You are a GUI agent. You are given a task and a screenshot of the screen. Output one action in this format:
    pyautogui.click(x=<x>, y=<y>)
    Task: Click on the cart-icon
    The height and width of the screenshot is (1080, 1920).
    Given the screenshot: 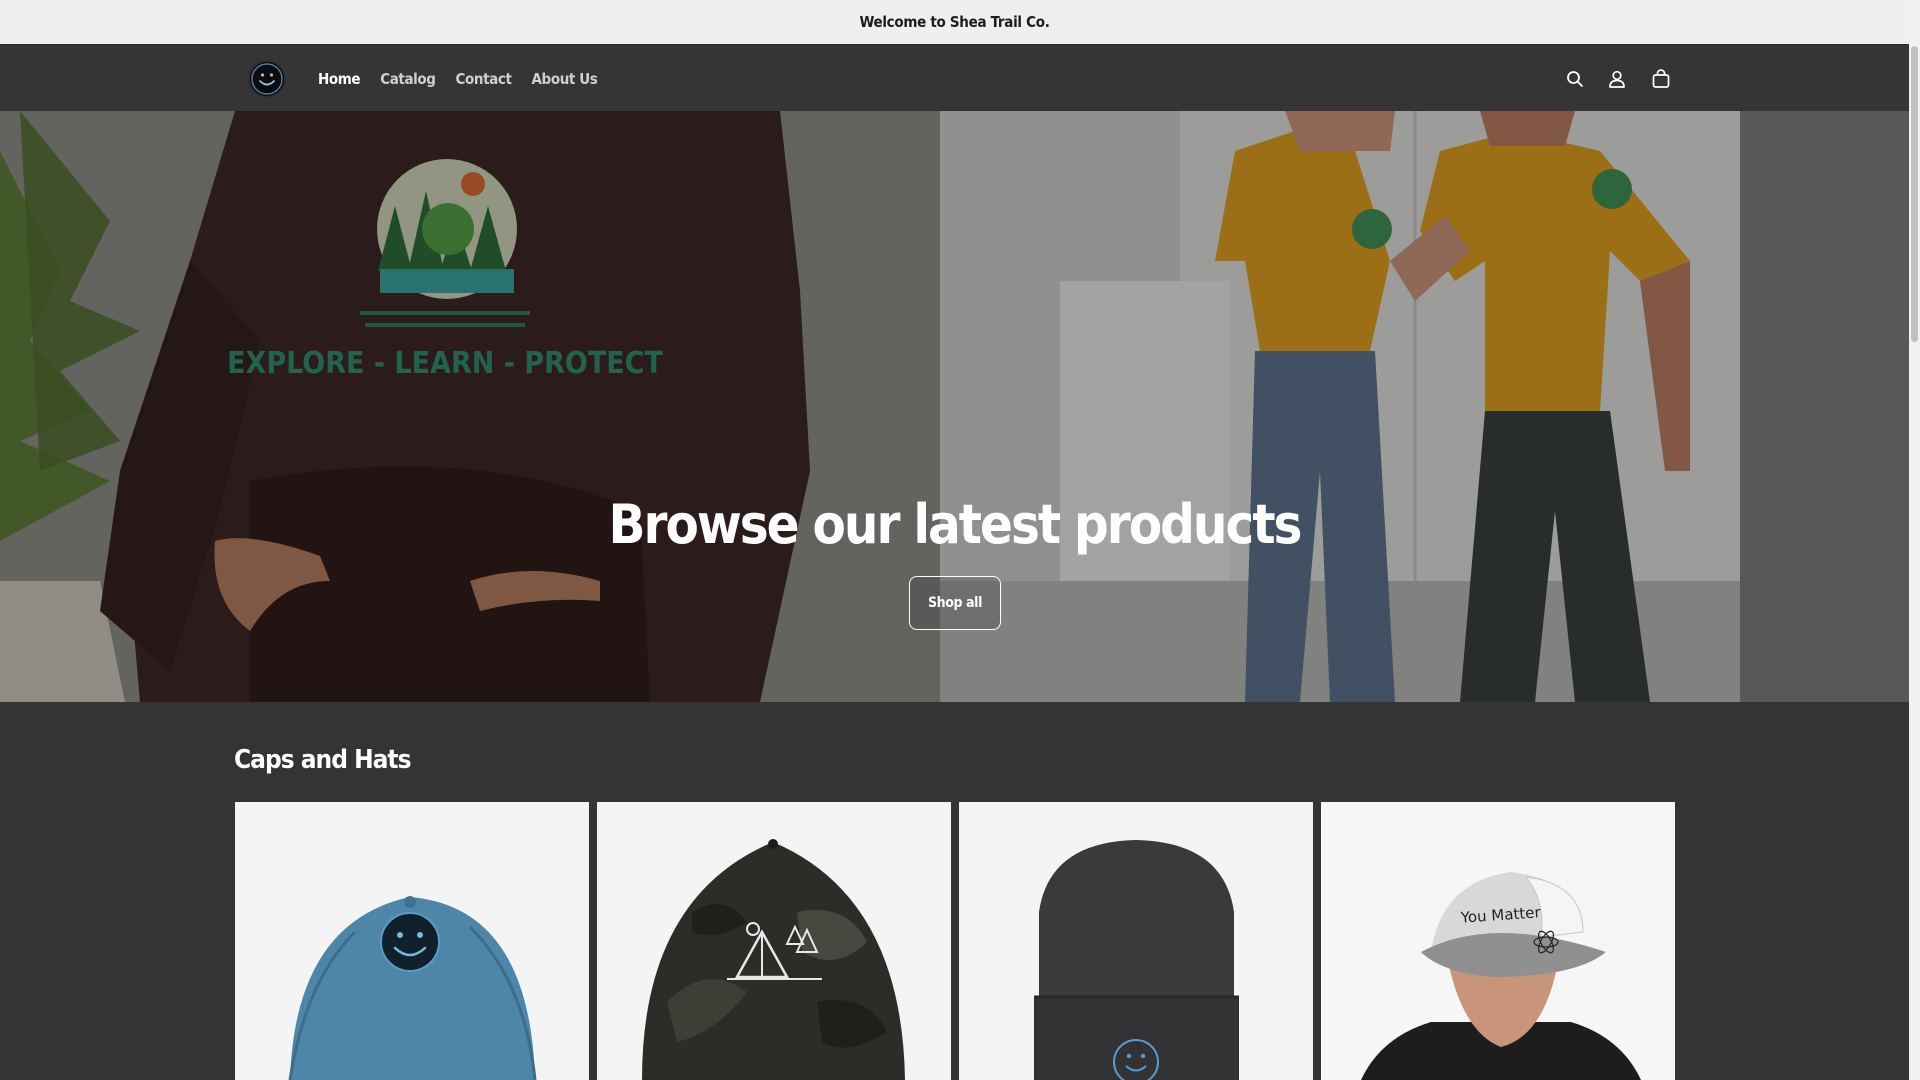 What is the action you would take?
    pyautogui.click(x=1661, y=79)
    